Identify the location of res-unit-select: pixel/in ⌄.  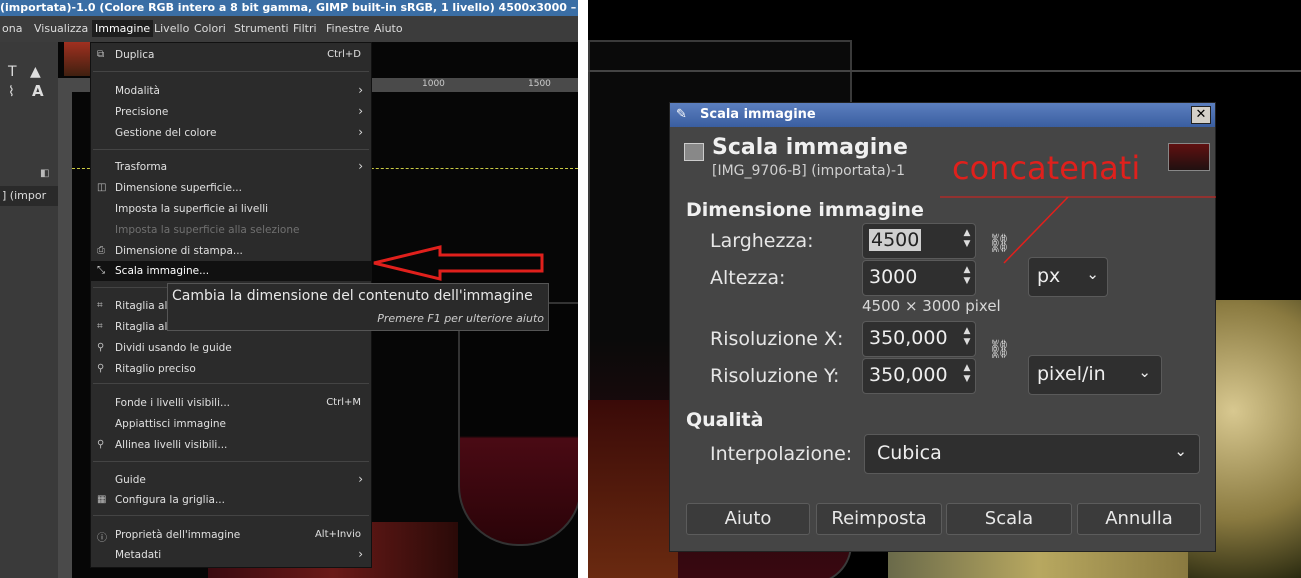
(1095, 375).